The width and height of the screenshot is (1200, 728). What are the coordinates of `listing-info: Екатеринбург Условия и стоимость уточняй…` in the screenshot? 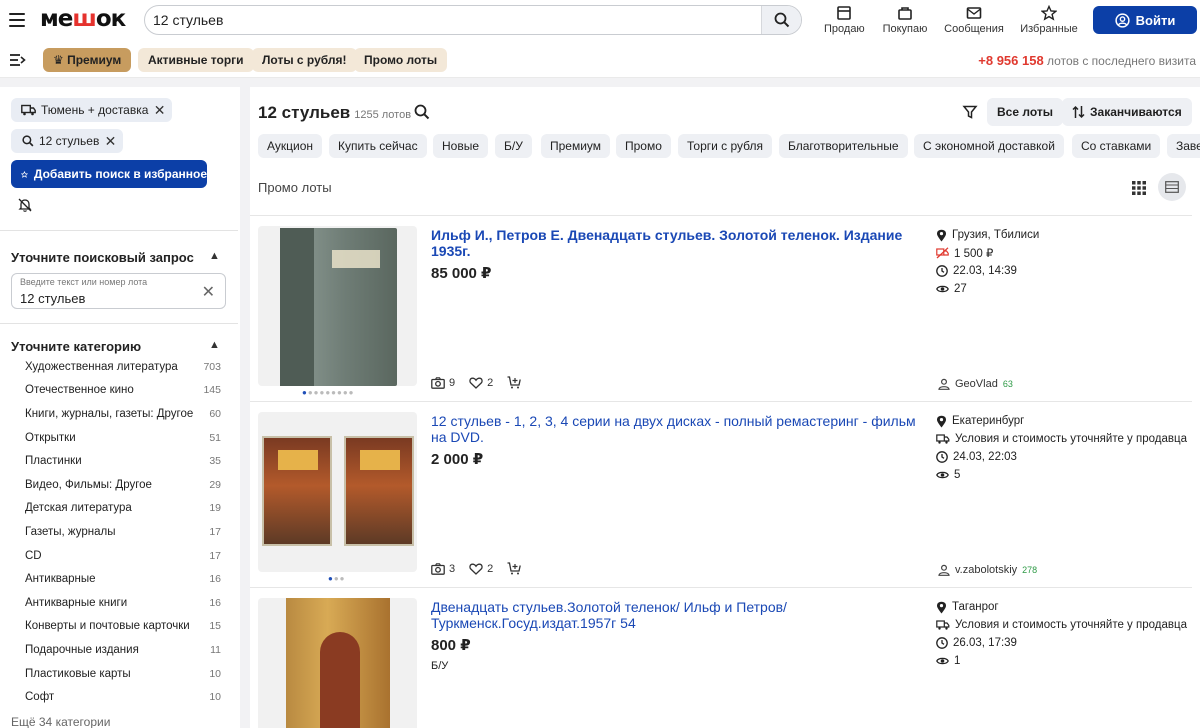 It's located at (1068, 448).